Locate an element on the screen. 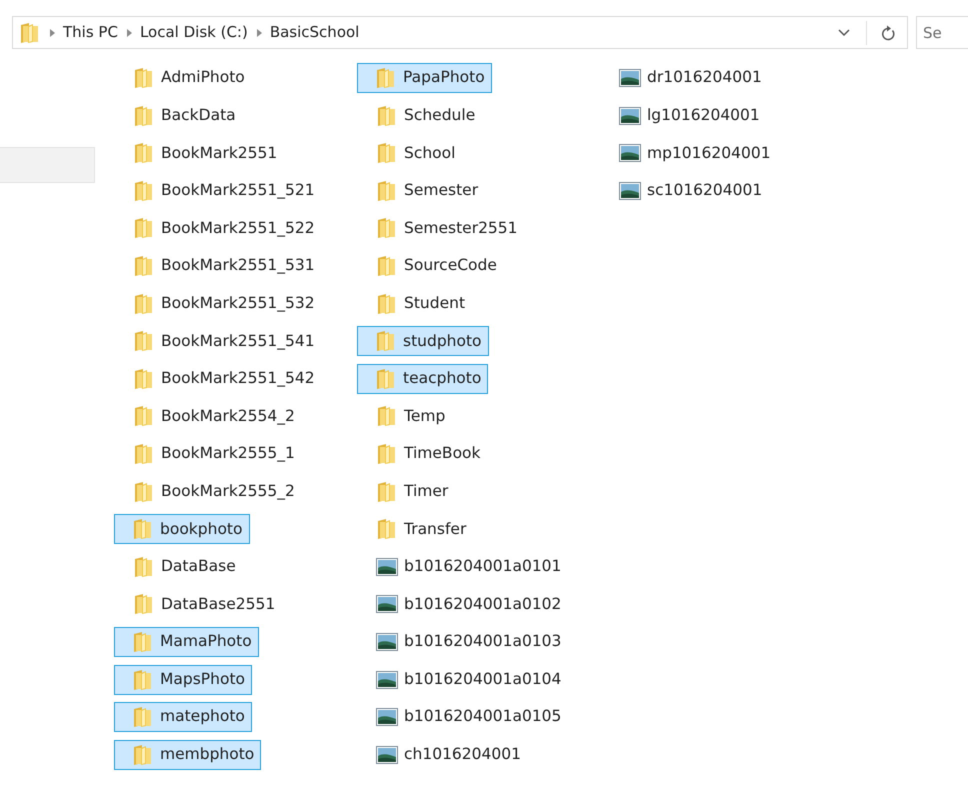 The width and height of the screenshot is (968, 809). file-item: BookMark2551_542 is located at coordinates (222, 379).